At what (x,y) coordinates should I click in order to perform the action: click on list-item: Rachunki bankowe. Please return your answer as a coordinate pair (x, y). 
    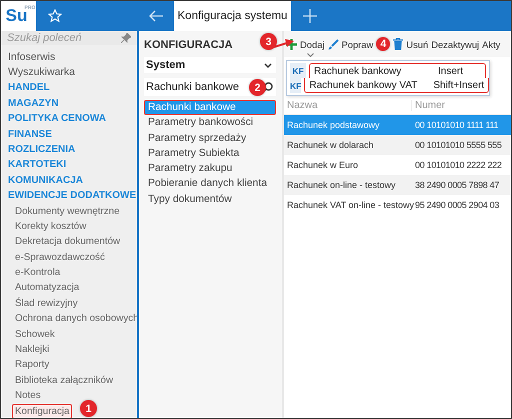
    Looking at the image, I should click on (210, 108).